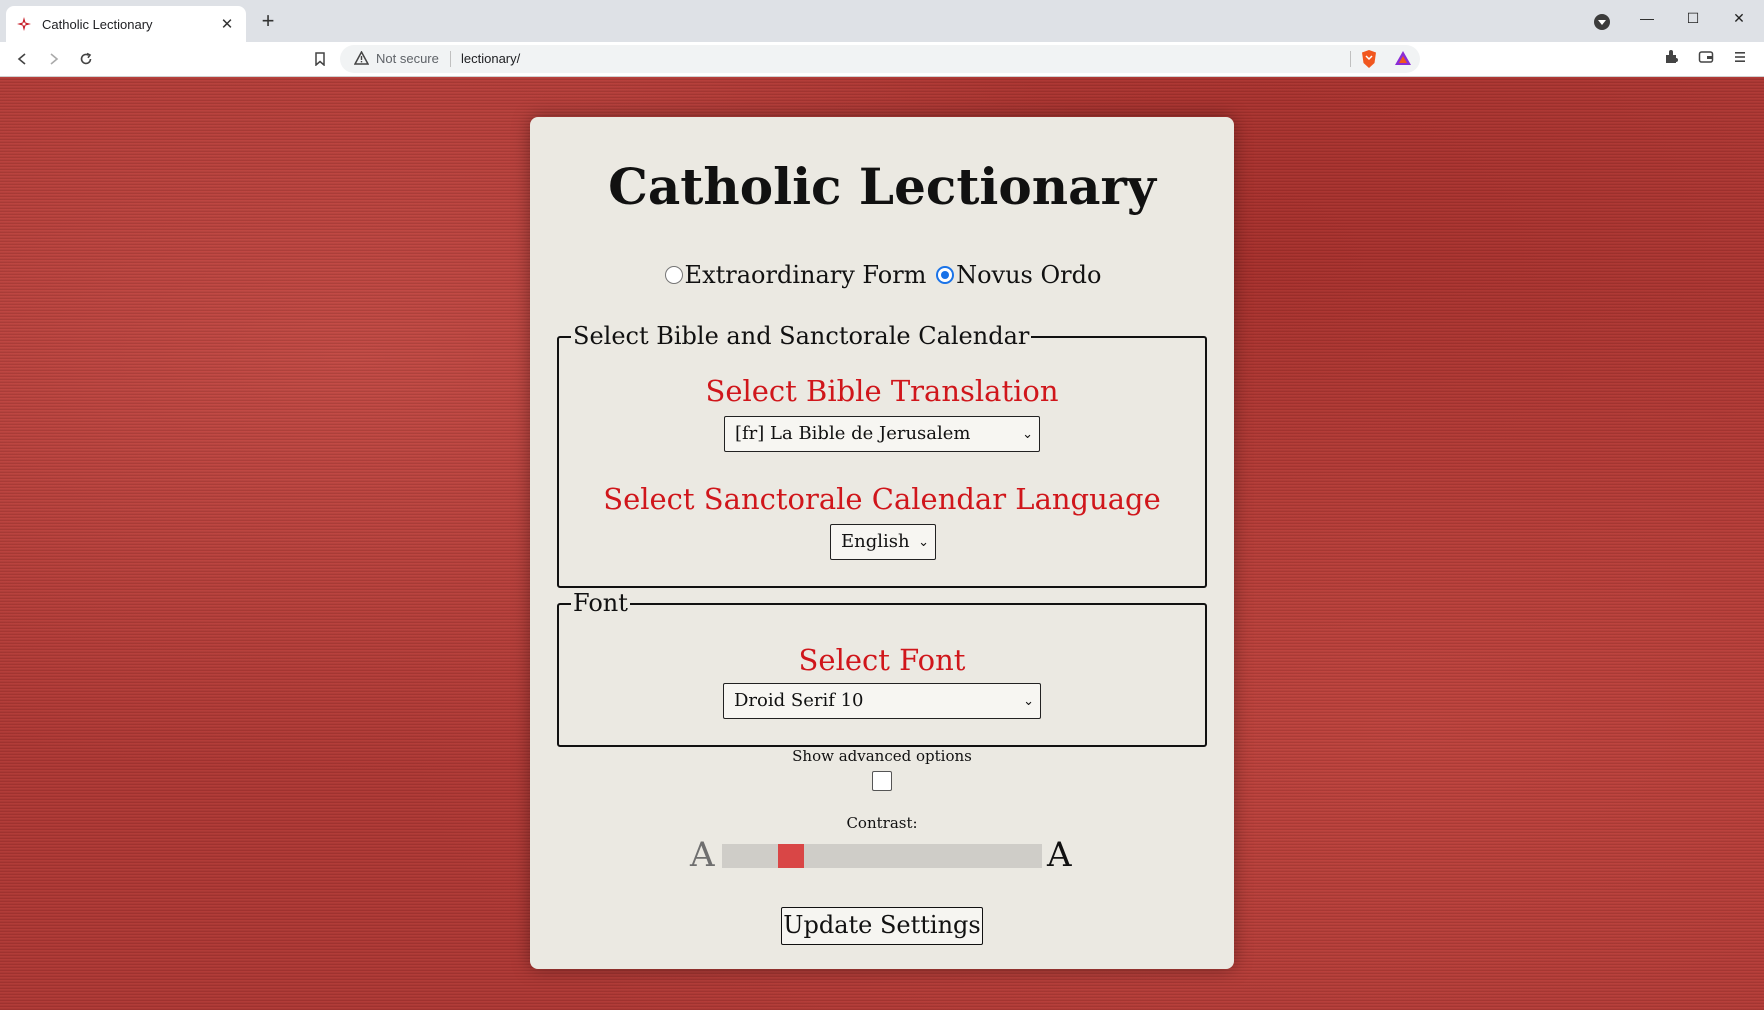 The height and width of the screenshot is (1010, 1764). What do you see at coordinates (320, 59) in the screenshot?
I see `bookmark-icon` at bounding box center [320, 59].